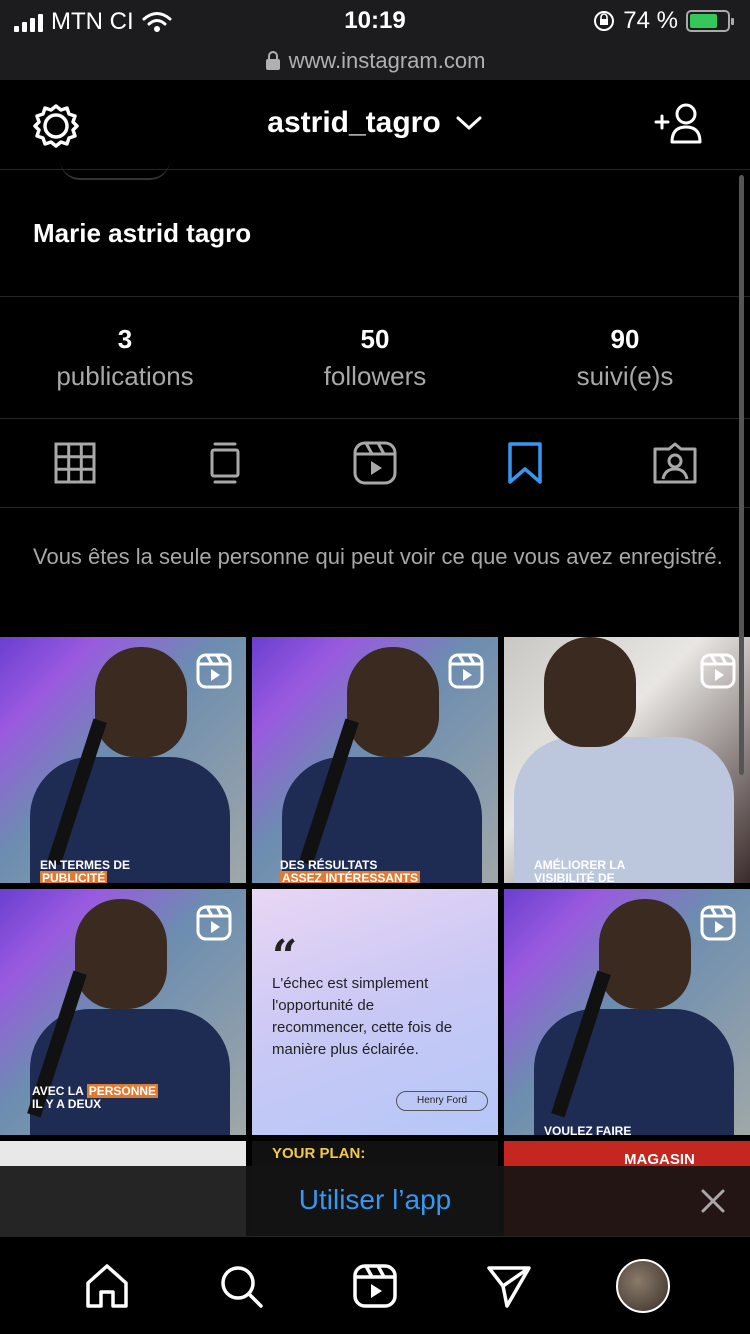 The image size is (750, 1334). I want to click on stat-label: followers, so click(375, 376).